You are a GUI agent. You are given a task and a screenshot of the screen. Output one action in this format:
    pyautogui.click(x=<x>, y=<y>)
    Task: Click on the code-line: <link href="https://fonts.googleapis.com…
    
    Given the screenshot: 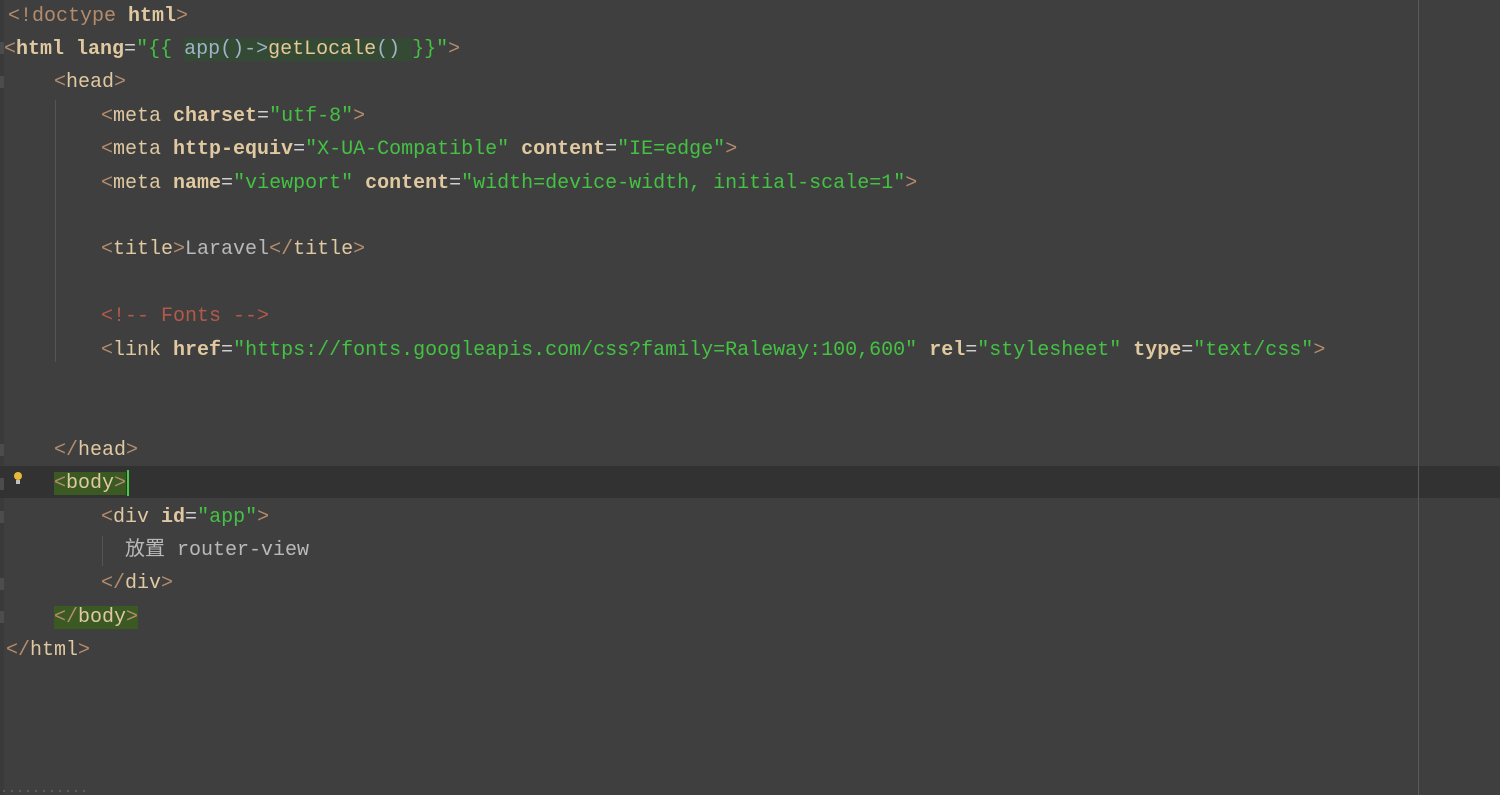 What is the action you would take?
    pyautogui.click(x=713, y=350)
    